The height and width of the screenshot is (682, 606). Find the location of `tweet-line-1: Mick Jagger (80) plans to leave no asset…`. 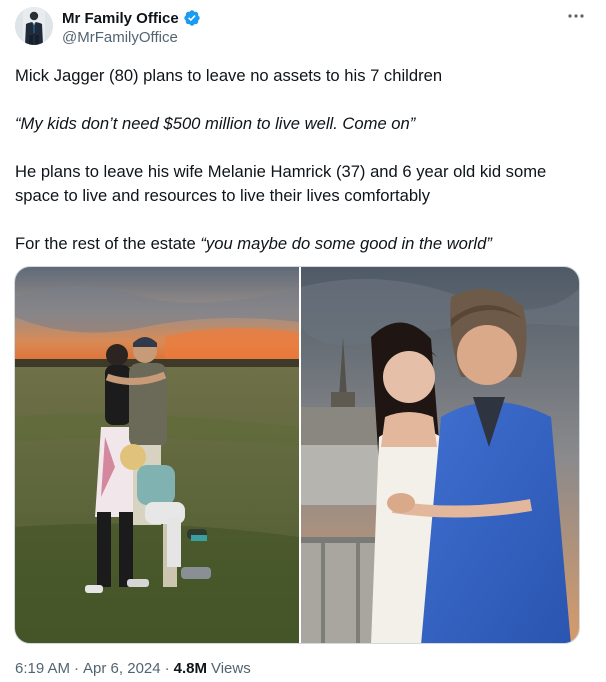

tweet-line-1: Mick Jagger (80) plans to leave no asset… is located at coordinates (229, 75).